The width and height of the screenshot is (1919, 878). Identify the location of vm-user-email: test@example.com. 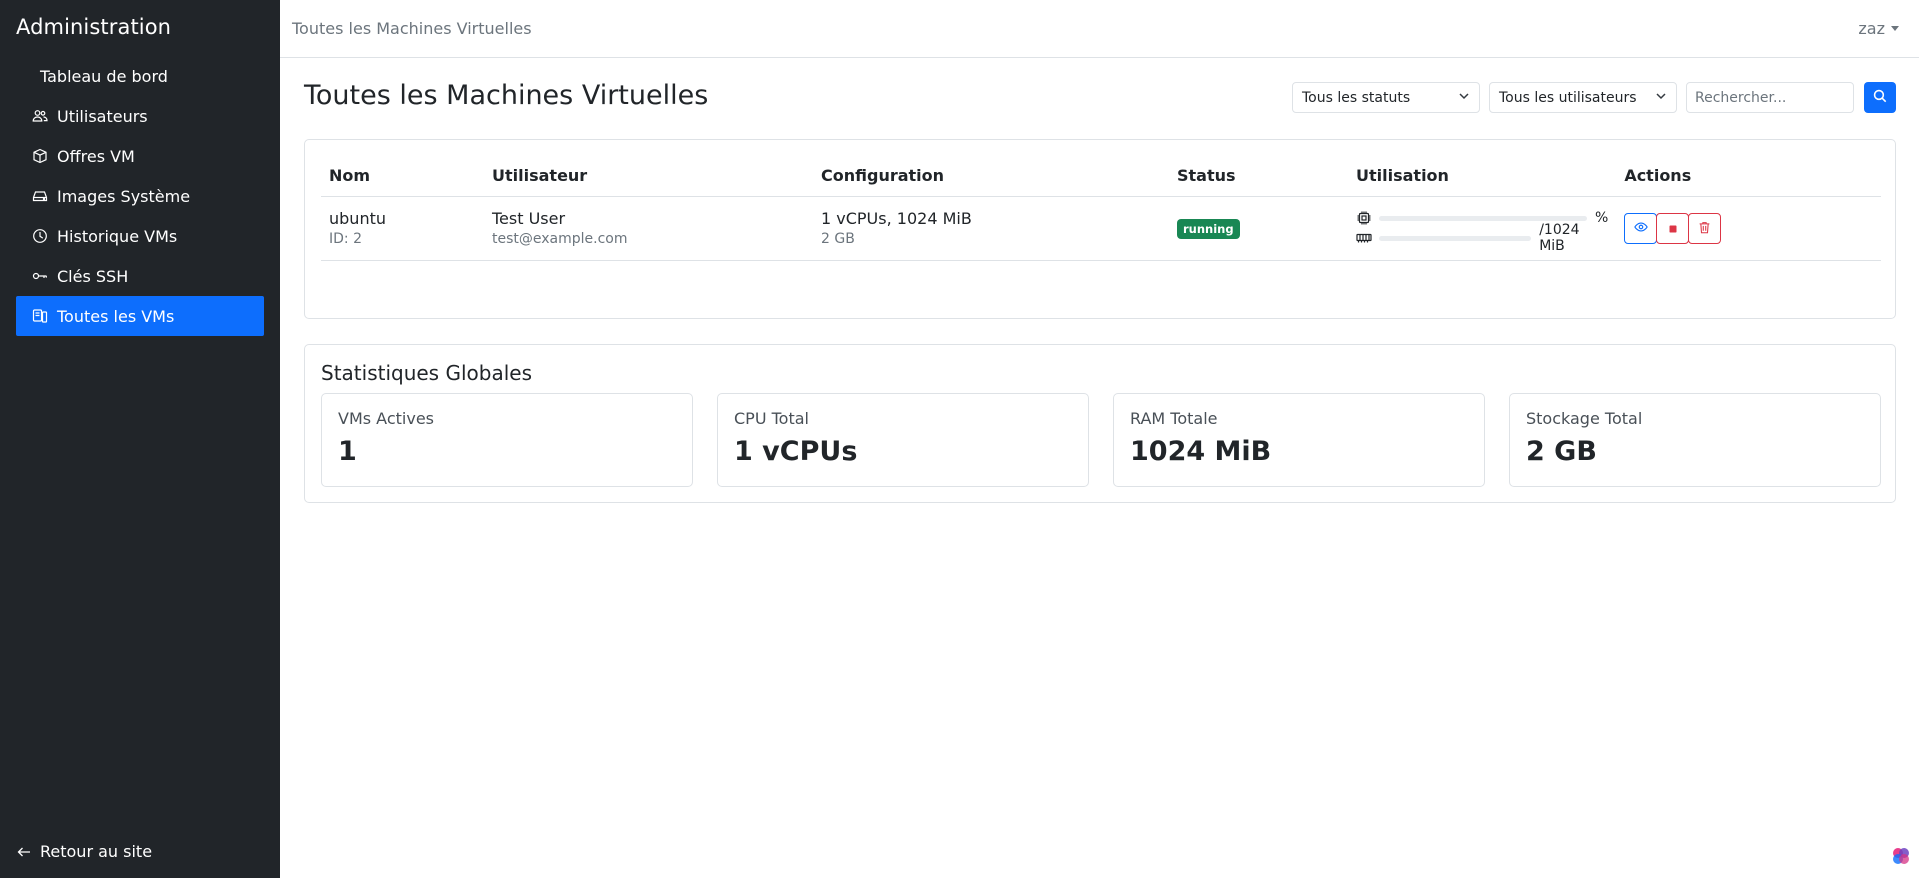
(560, 239).